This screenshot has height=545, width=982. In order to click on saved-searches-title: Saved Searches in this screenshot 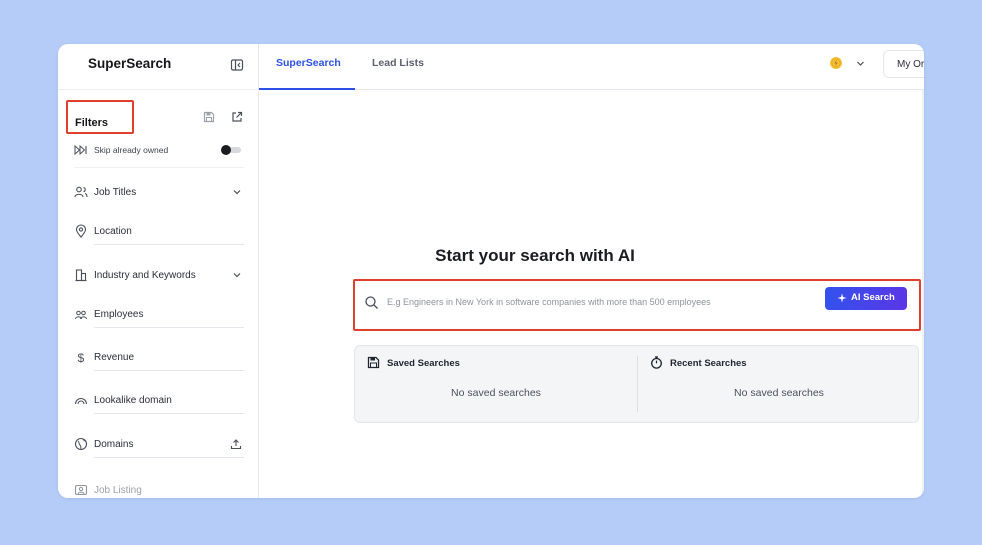, I will do `click(423, 363)`.